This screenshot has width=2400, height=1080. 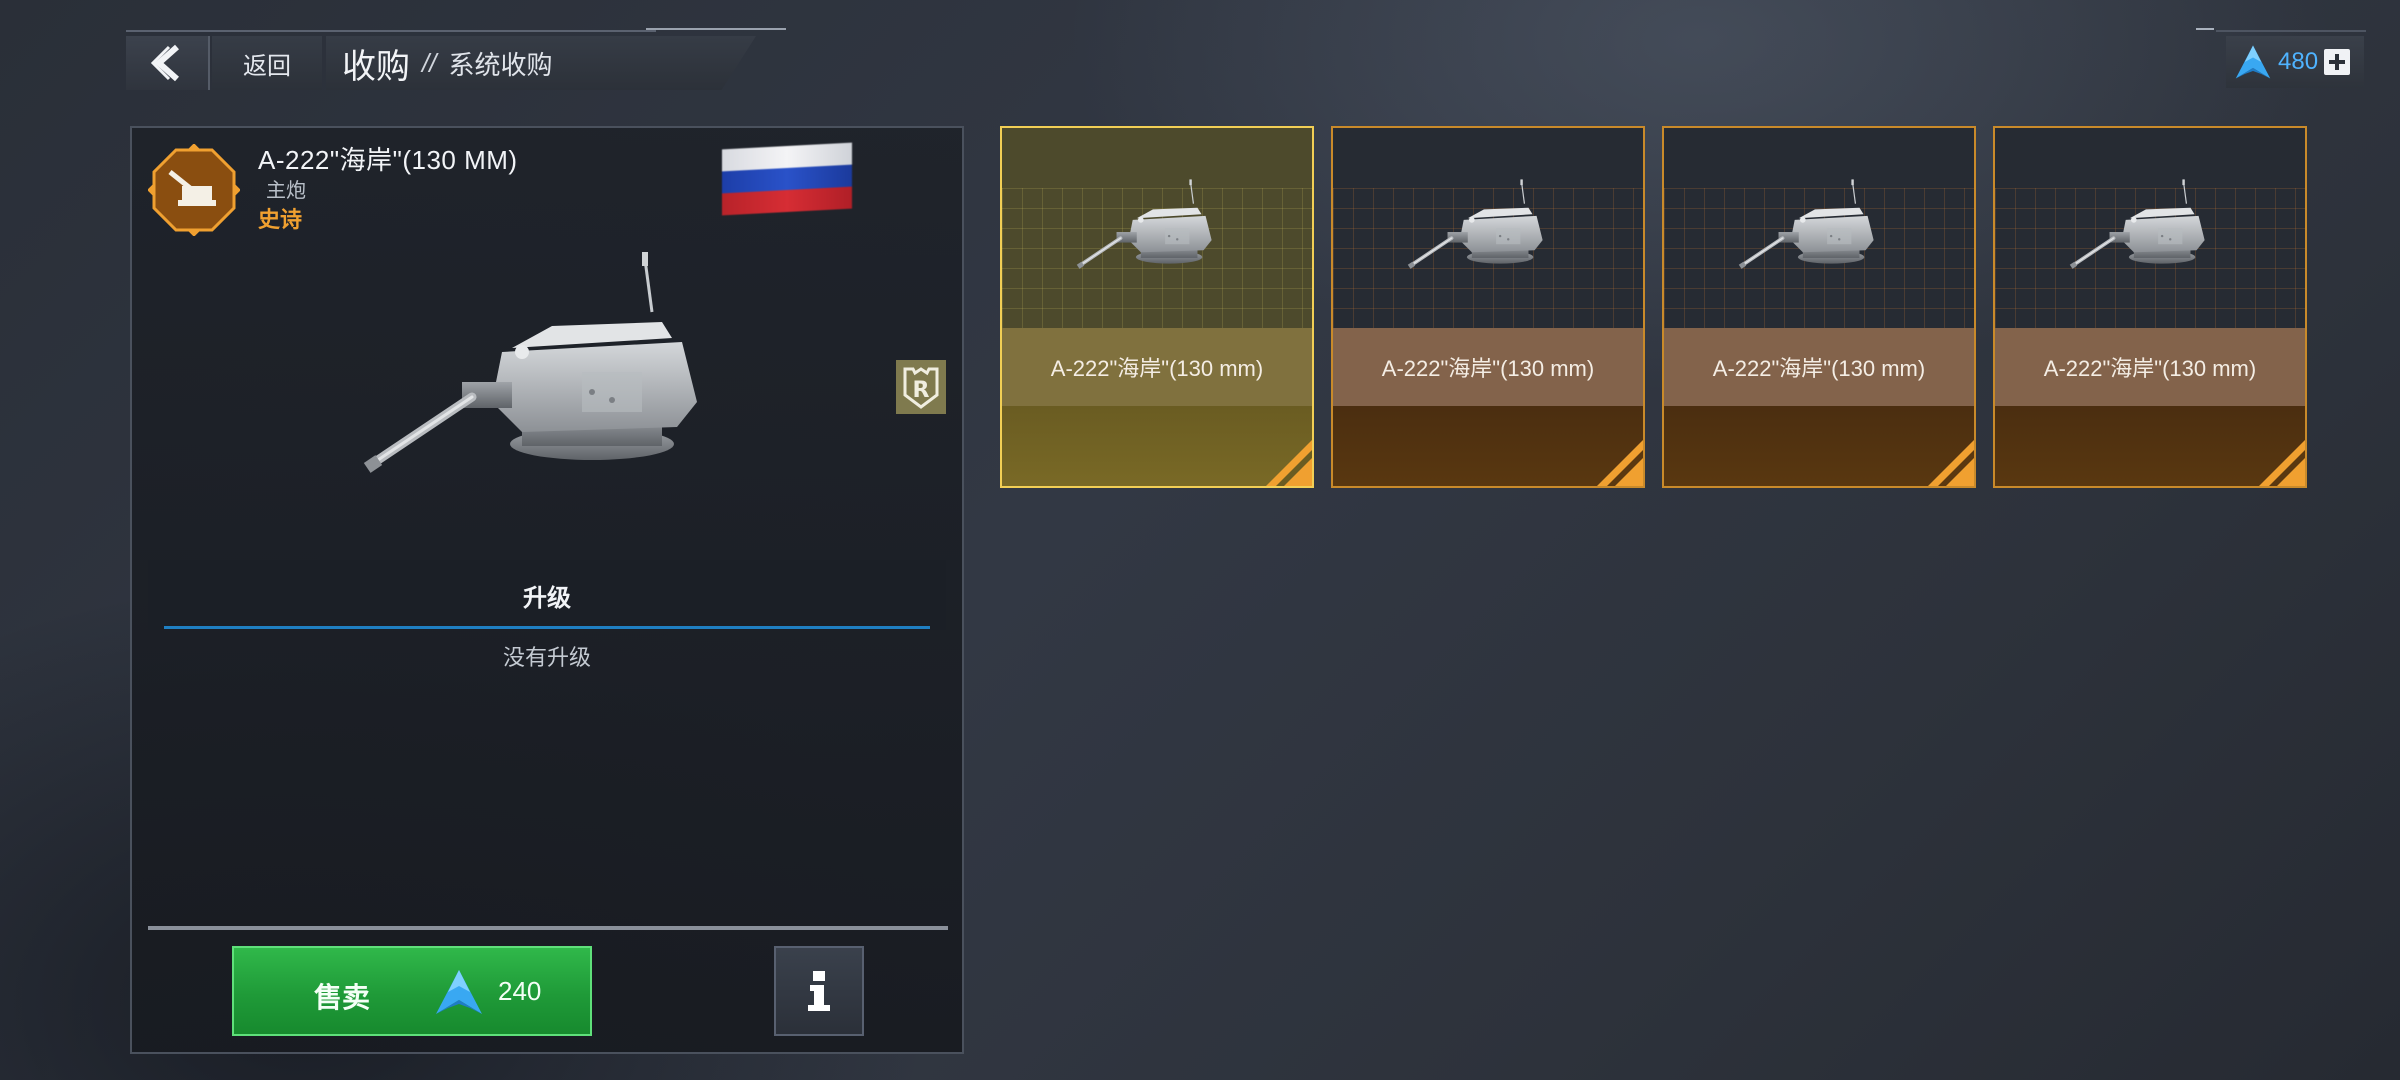 I want to click on russia-flag, so click(x=787, y=179).